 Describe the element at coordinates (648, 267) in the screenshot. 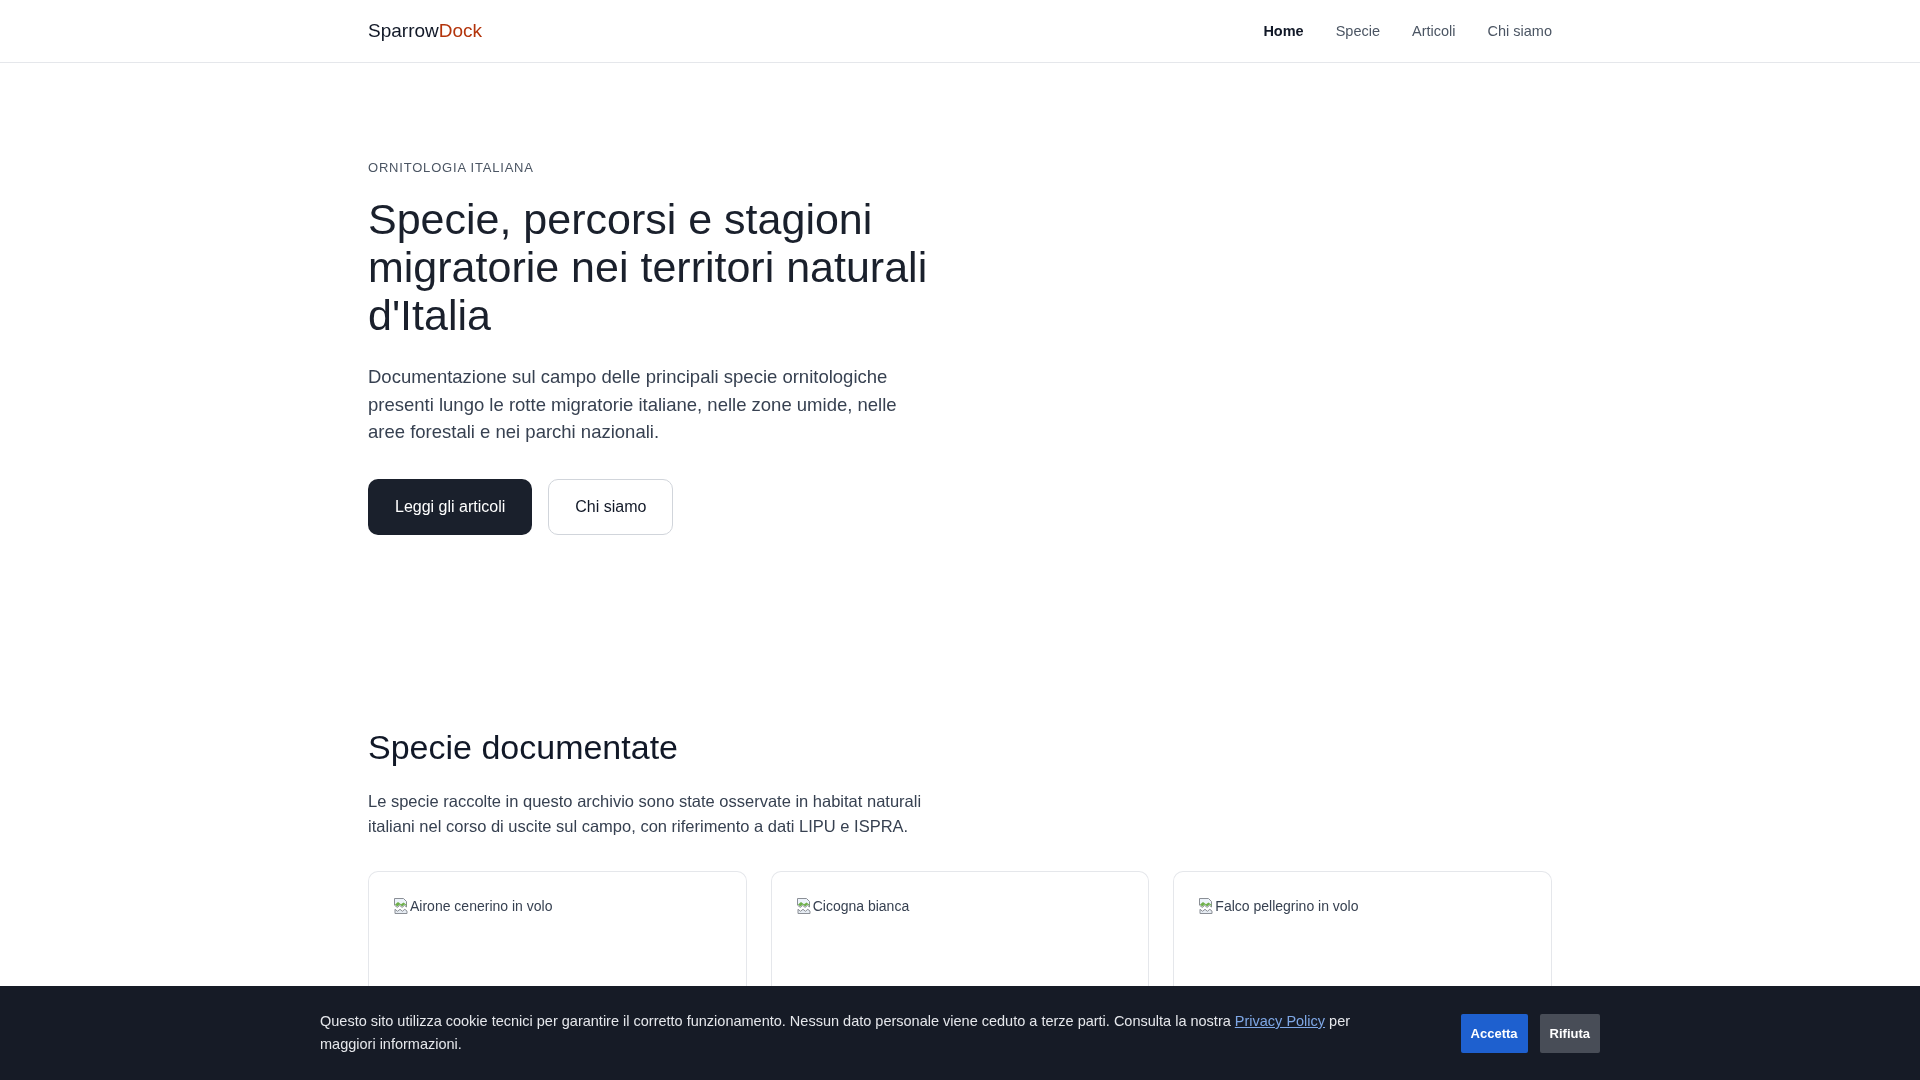

I see `hero-heading: Specie, percorsi e stagioni migratorie nei territori naturali d'Italia` at that location.